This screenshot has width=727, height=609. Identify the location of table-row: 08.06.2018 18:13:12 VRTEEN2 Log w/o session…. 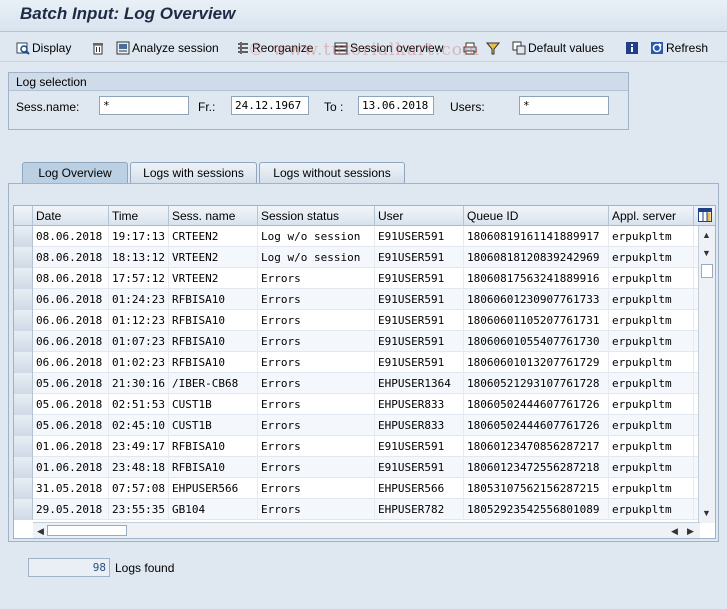
(364, 257).